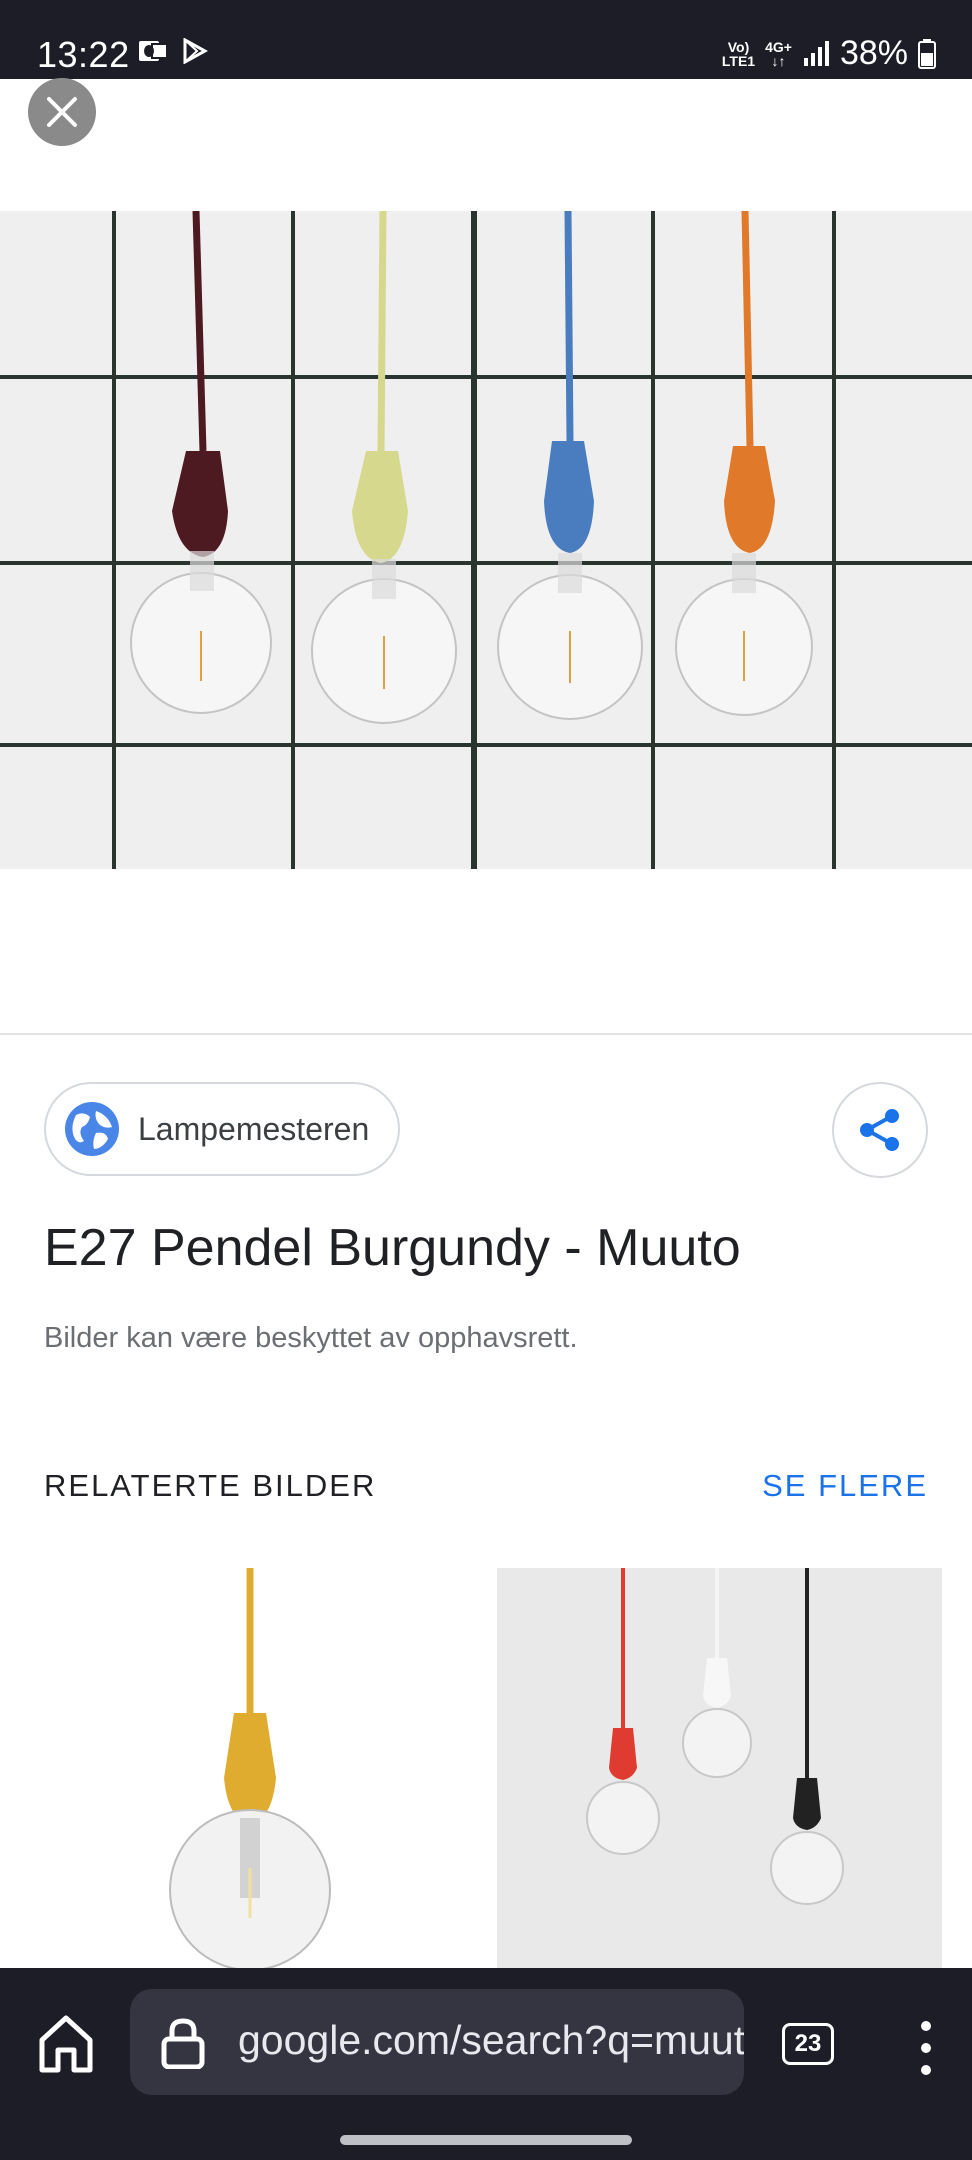 Image resolution: width=972 pixels, height=2160 pixels. I want to click on close-button, so click(62, 112).